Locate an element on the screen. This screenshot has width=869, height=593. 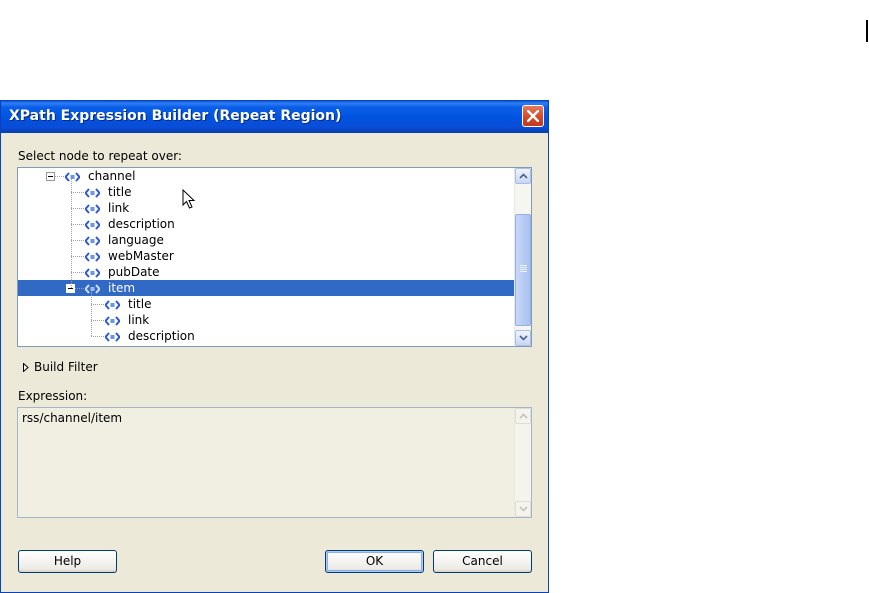
tree-node-label: language is located at coordinates (136, 240).